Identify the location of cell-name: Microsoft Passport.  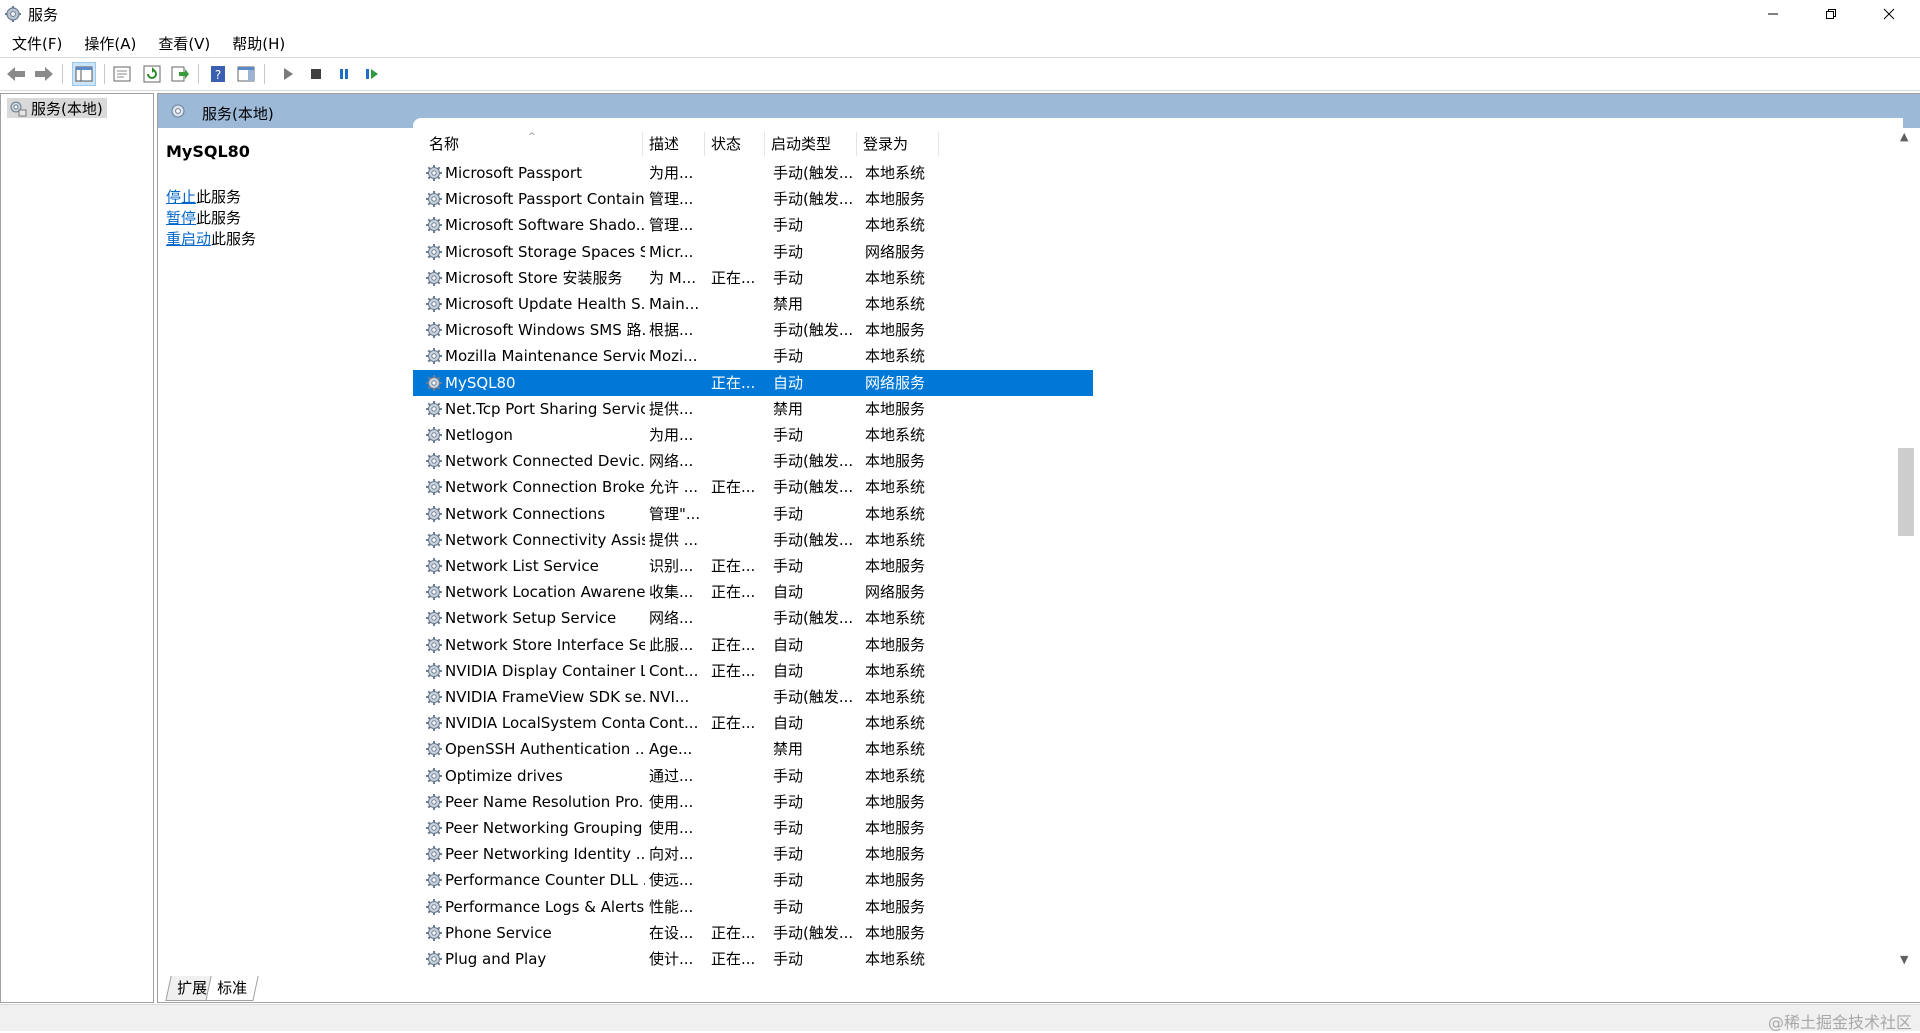
(513, 173).